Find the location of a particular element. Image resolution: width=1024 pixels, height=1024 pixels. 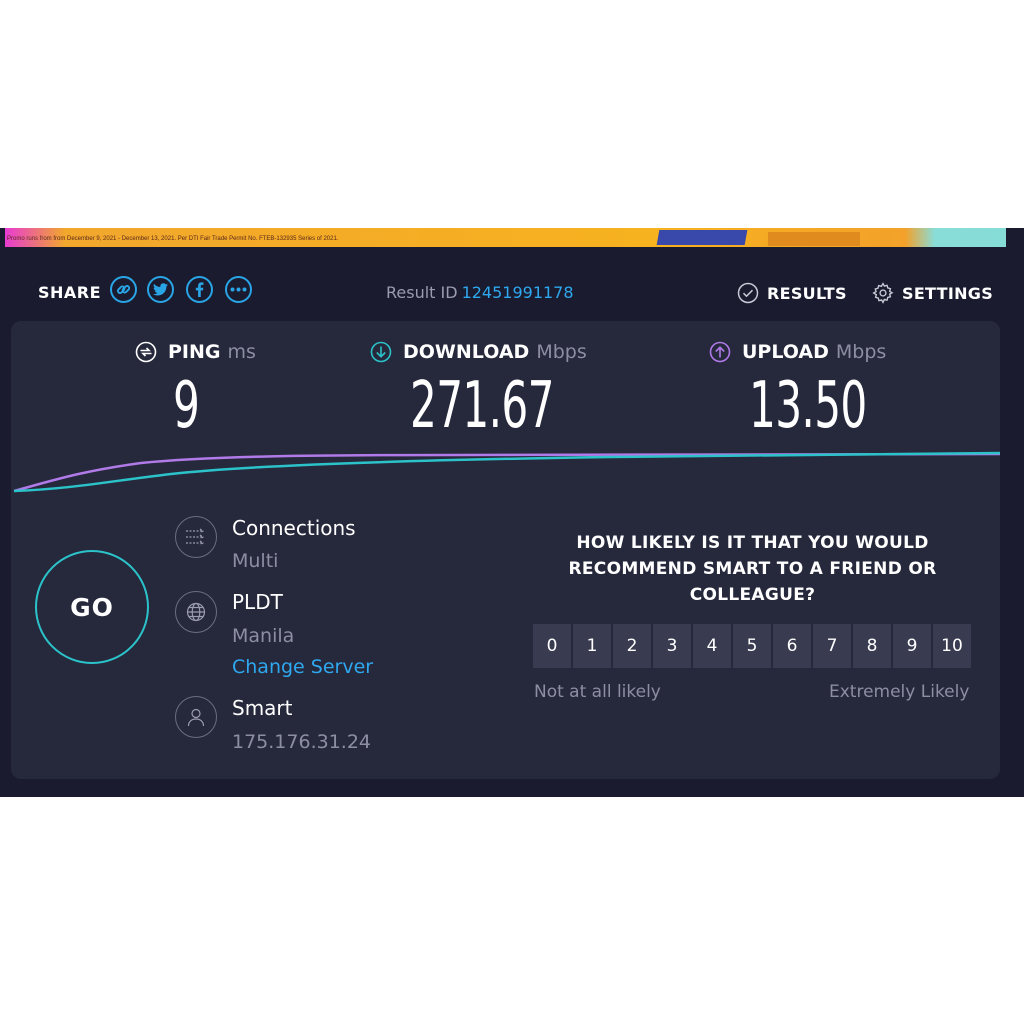

share-more-button is located at coordinates (238, 289).